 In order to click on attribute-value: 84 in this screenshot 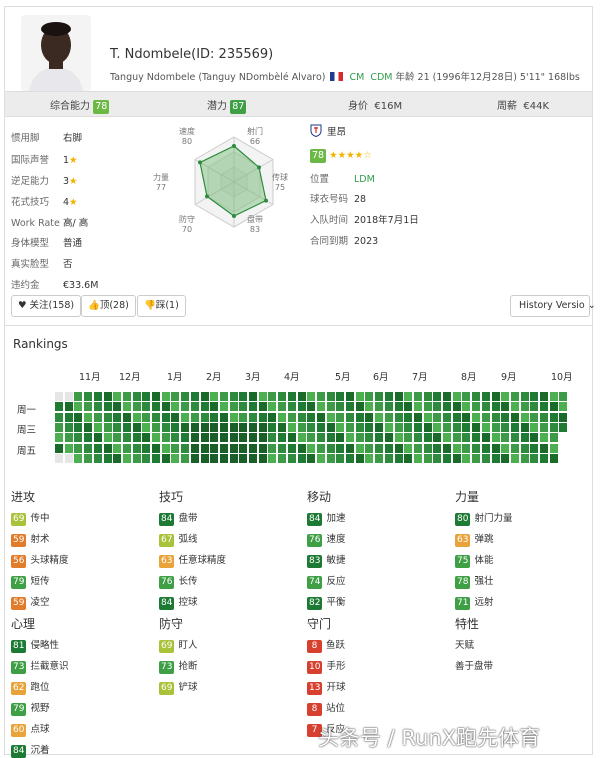, I will do `click(167, 519)`.